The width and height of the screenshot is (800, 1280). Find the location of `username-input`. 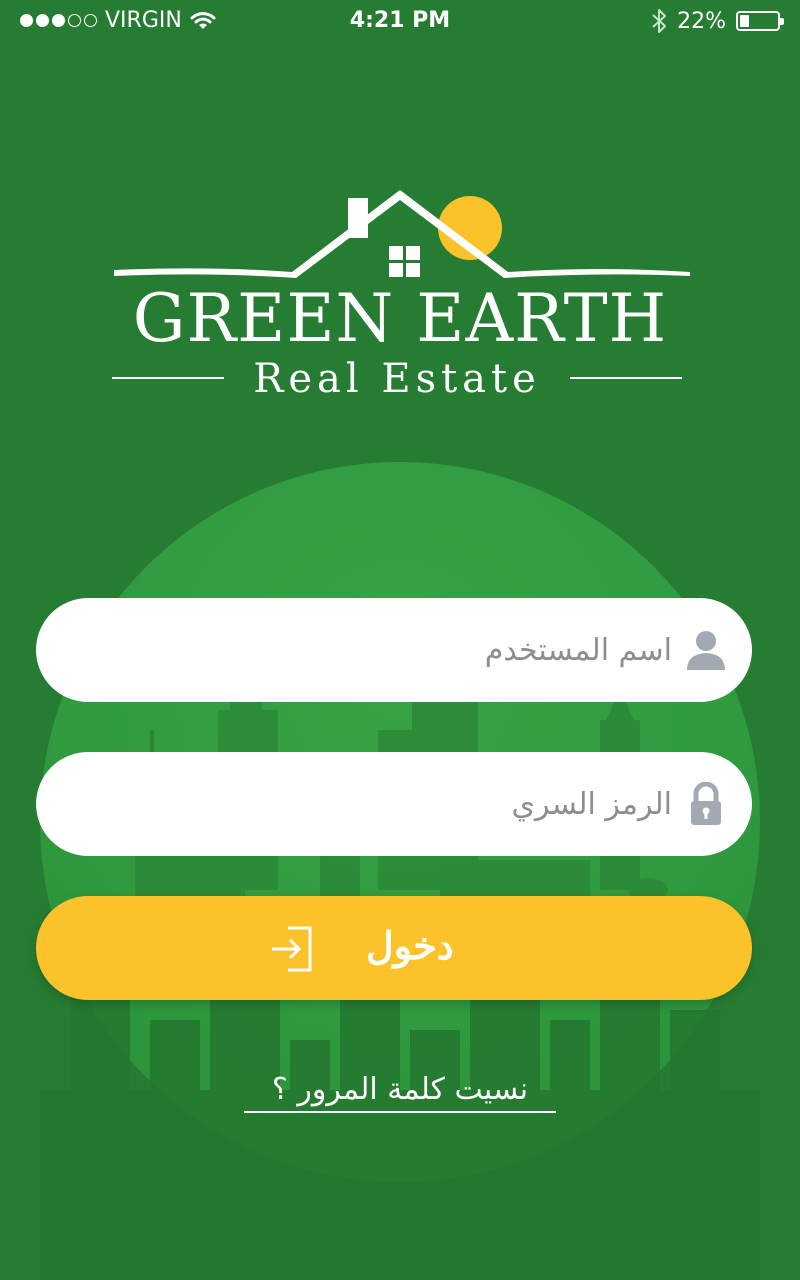

username-input is located at coordinates (374, 650).